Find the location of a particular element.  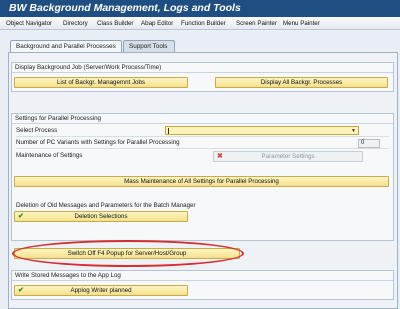

applog-writer-button: ✔ Applog Writer planned is located at coordinates (101, 290).